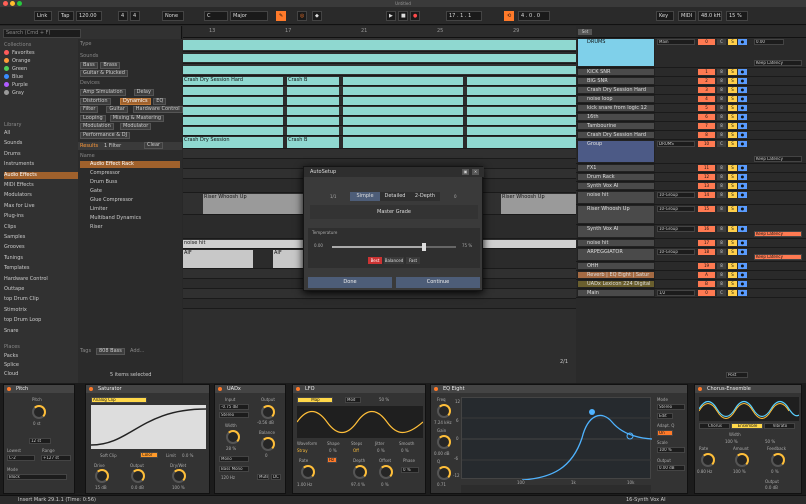  Describe the element at coordinates (706, 275) in the screenshot. I see `track-number: A` at that location.